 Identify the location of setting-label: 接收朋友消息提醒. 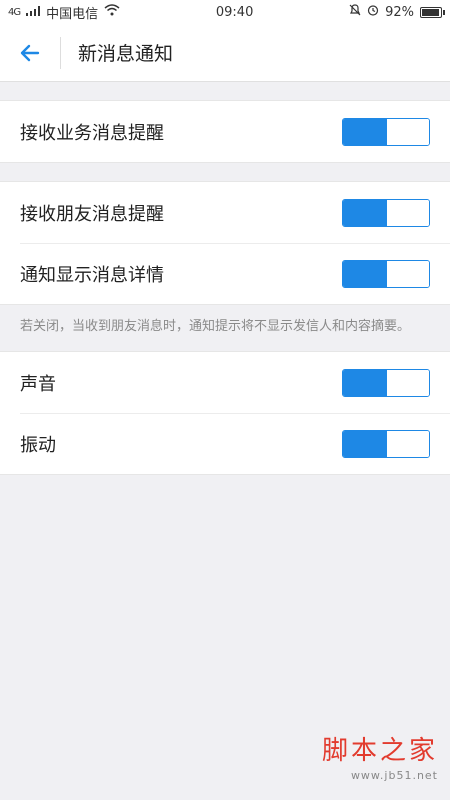
(92, 214).